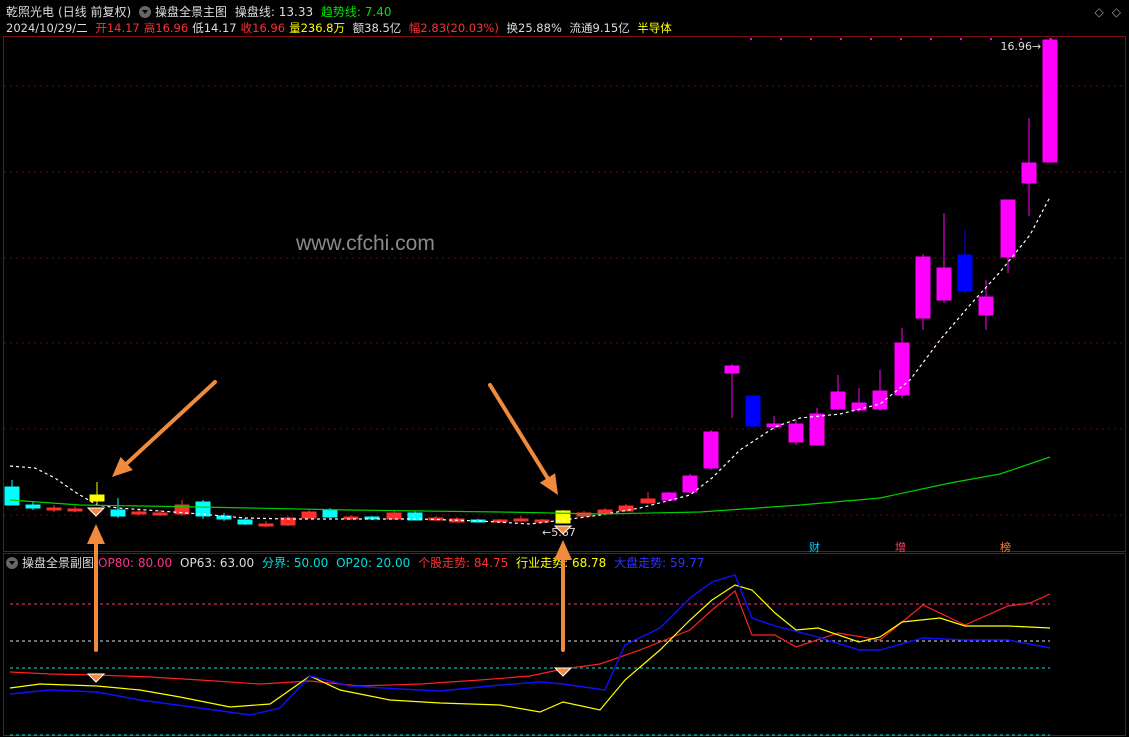 The height and width of the screenshot is (737, 1129). What do you see at coordinates (814, 547) in the screenshot?
I see `event-badge: 财` at bounding box center [814, 547].